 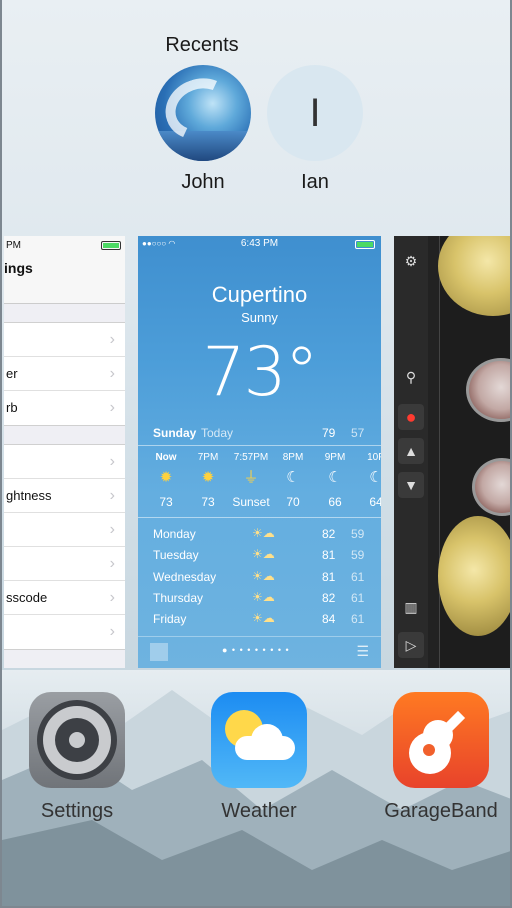 I want to click on weather-condition: Sunny, so click(x=259, y=317).